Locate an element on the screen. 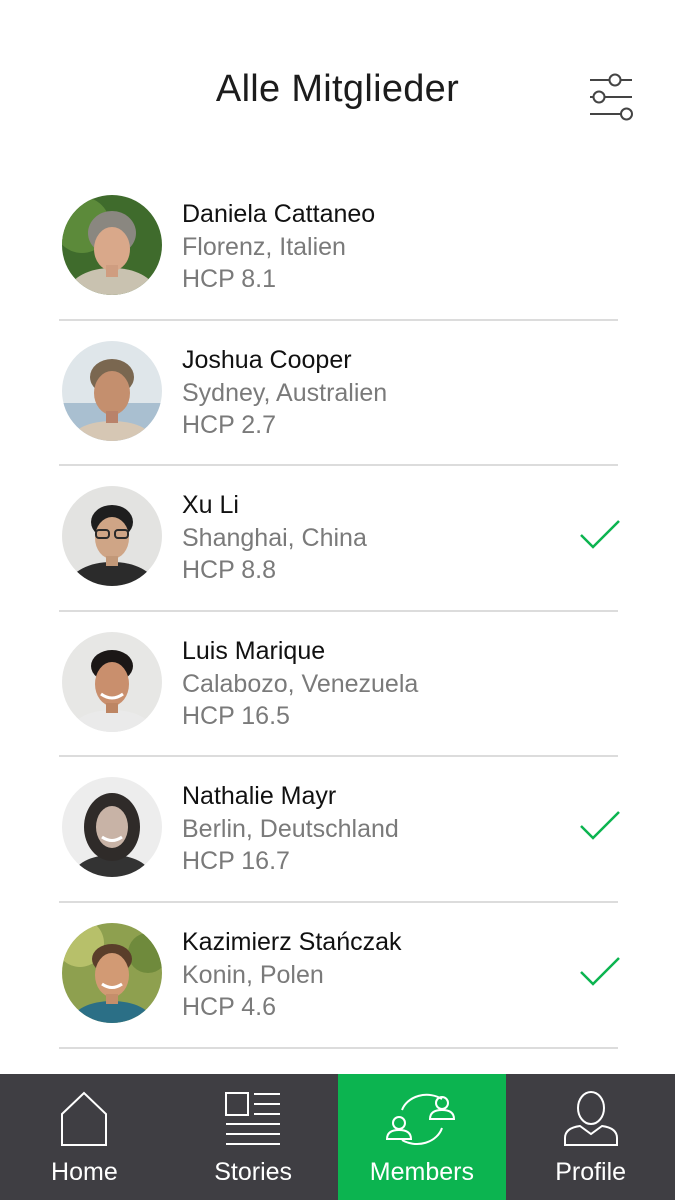  nav-label: Home is located at coordinates (84, 1172).